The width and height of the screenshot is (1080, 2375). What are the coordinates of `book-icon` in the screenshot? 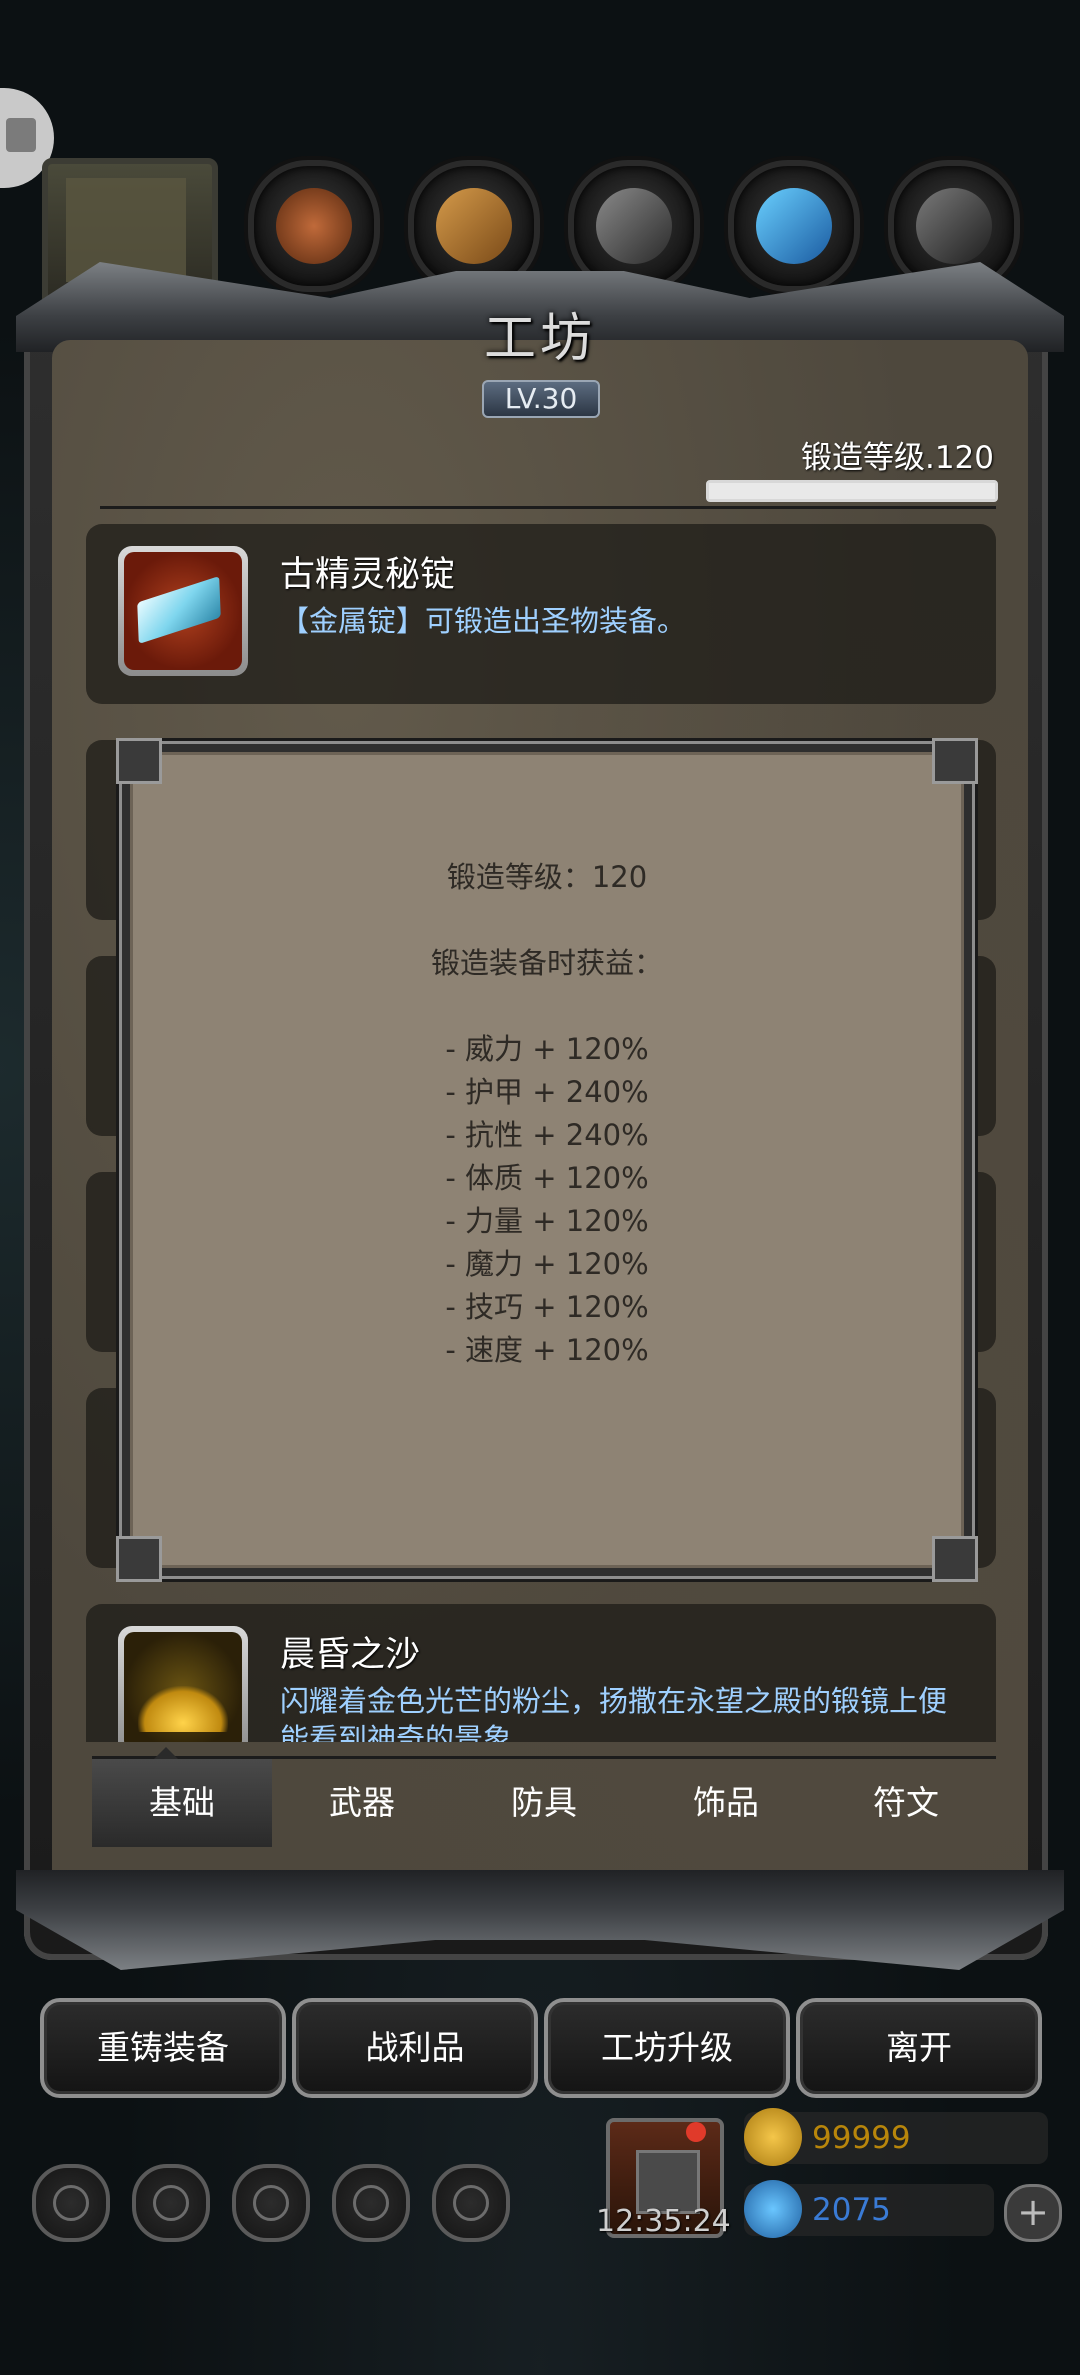 It's located at (271, 2203).